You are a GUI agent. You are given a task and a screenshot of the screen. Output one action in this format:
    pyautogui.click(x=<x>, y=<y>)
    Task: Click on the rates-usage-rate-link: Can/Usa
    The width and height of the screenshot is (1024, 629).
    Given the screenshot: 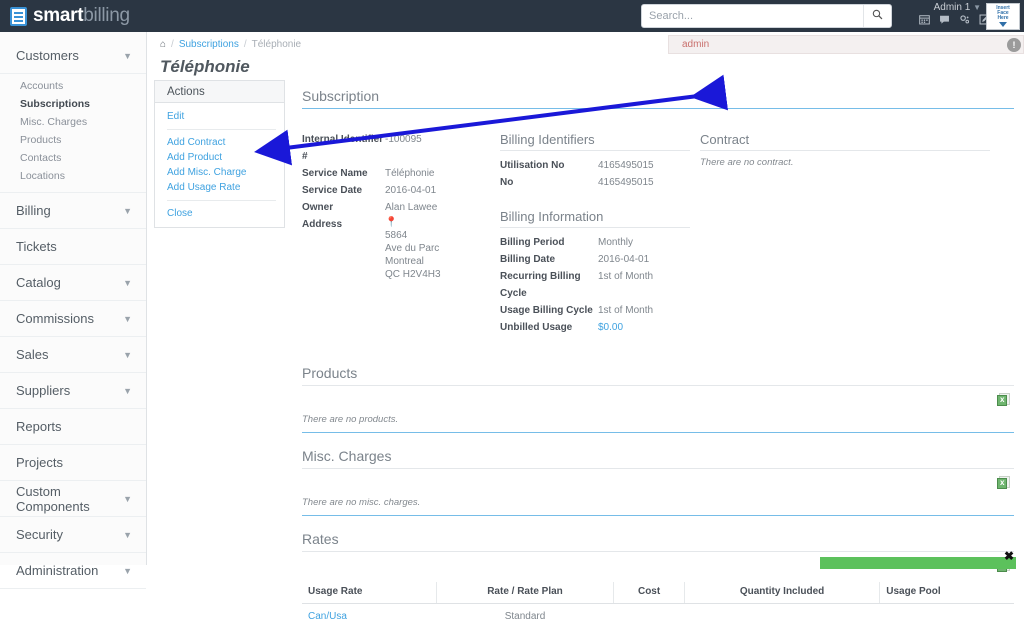 What is the action you would take?
    pyautogui.click(x=327, y=616)
    